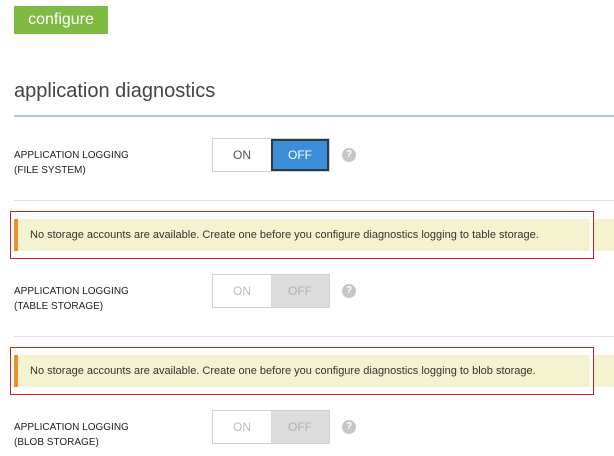 The width and height of the screenshot is (614, 456). I want to click on configure-tab: configure, so click(61, 20).